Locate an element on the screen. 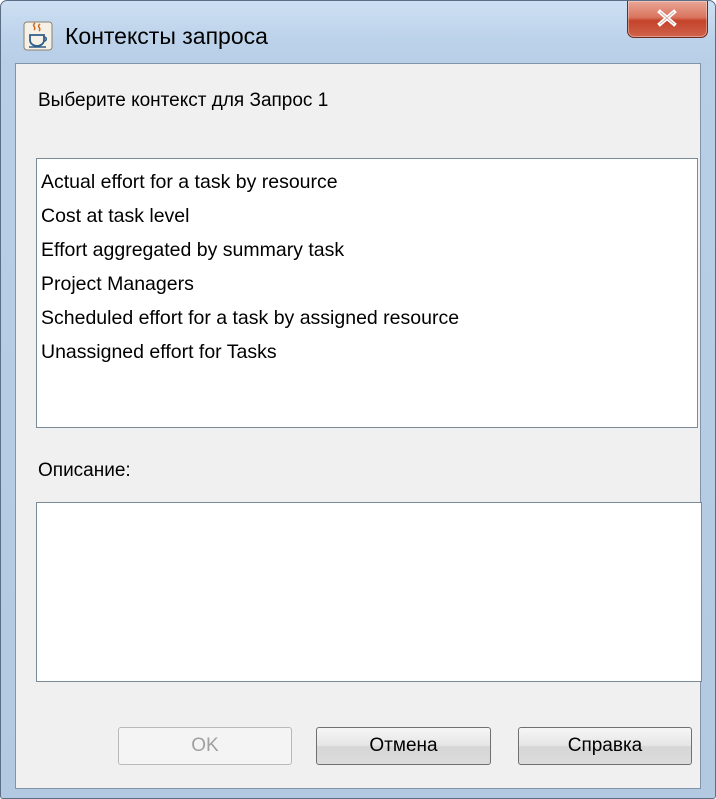 The image size is (716, 799). ok-button: OK is located at coordinates (205, 746).